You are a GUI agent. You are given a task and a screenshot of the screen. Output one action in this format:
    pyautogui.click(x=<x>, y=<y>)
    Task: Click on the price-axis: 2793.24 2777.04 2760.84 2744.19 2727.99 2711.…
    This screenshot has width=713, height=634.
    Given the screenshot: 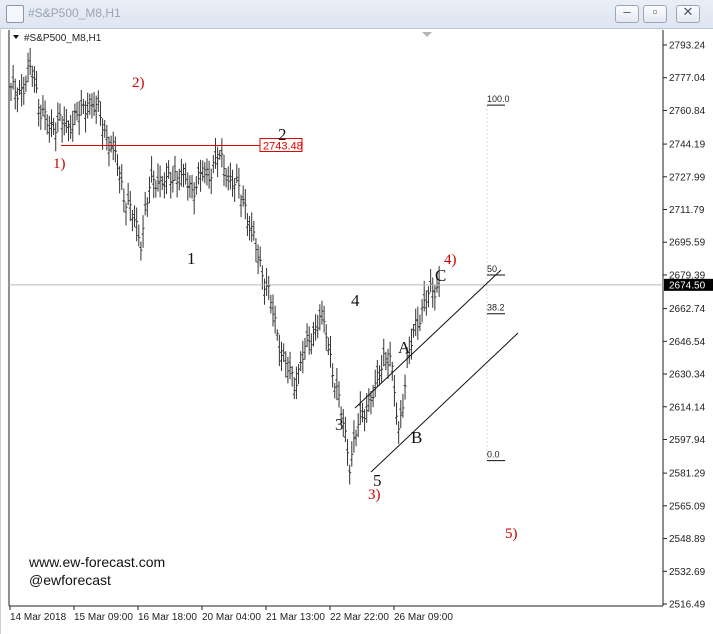 What is the action you would take?
    pyautogui.click(x=684, y=326)
    